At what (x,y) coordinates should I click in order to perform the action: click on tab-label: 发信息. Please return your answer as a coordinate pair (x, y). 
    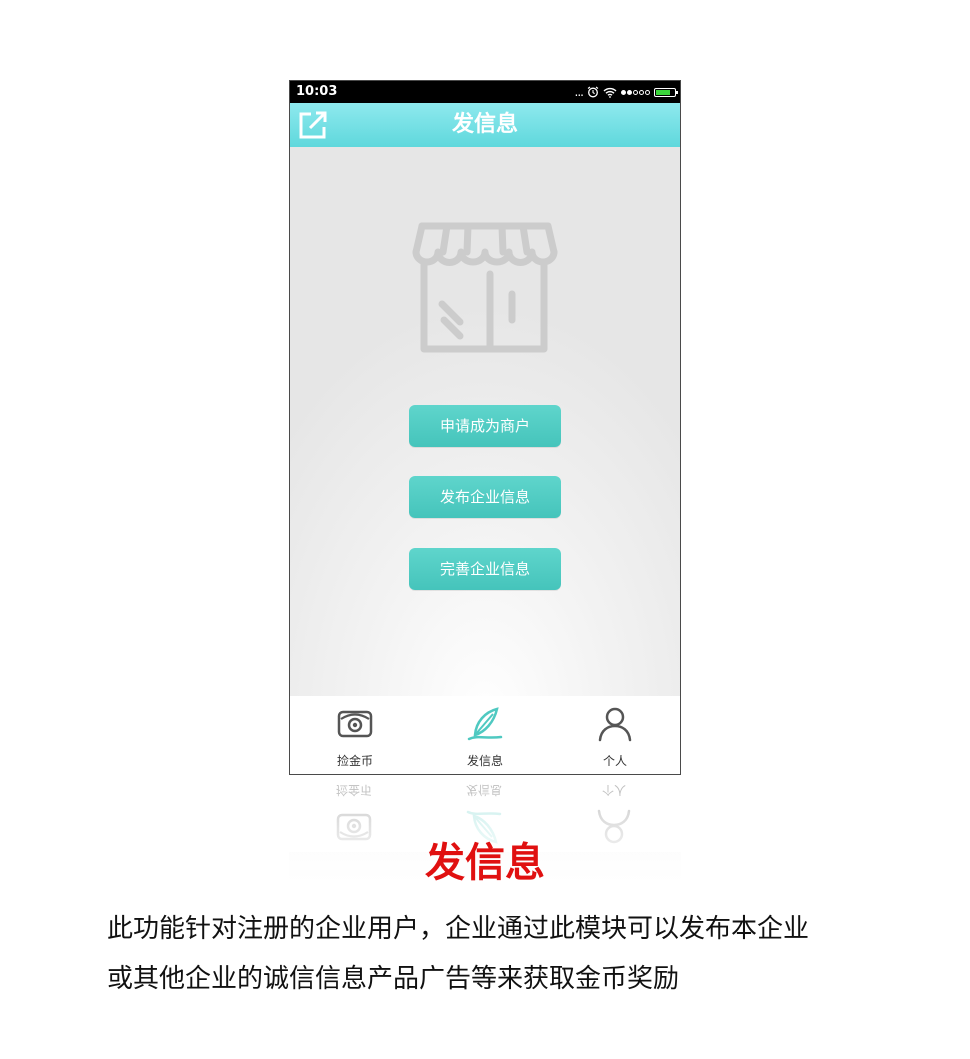
    Looking at the image, I should click on (484, 761).